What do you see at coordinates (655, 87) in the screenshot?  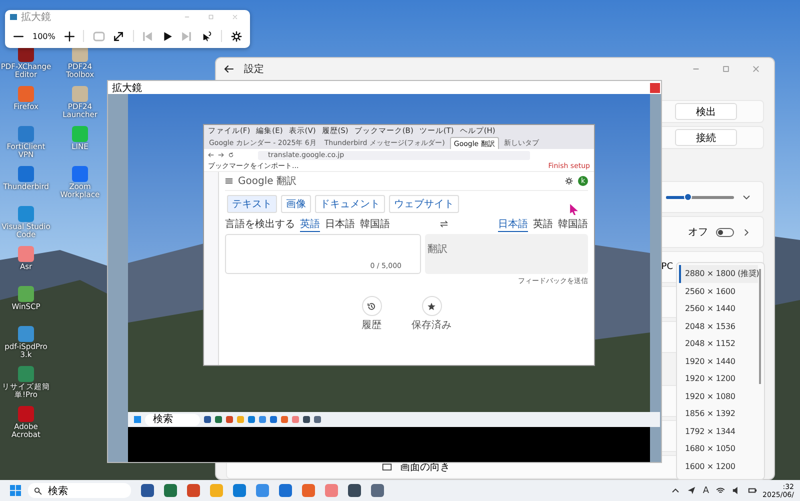 I see `close-button` at bounding box center [655, 87].